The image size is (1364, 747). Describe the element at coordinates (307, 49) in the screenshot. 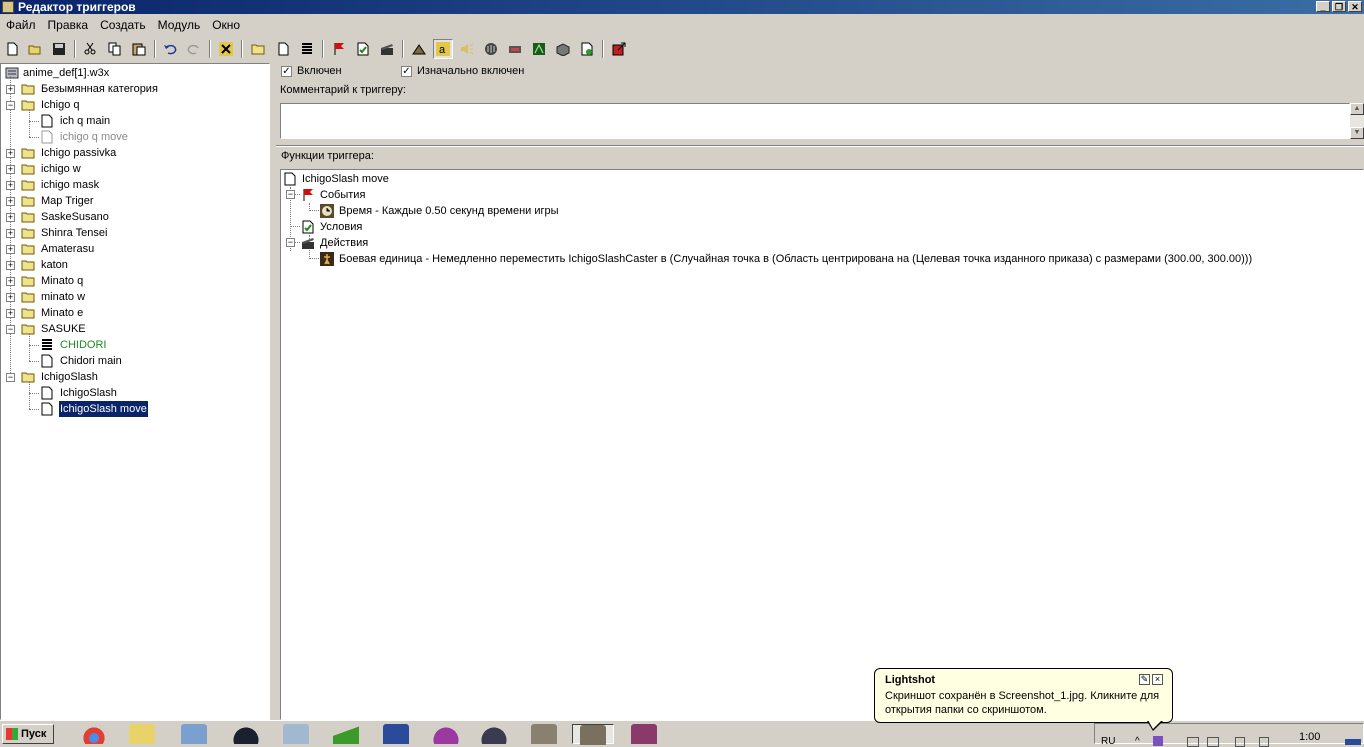

I see `new-comment-button` at that location.